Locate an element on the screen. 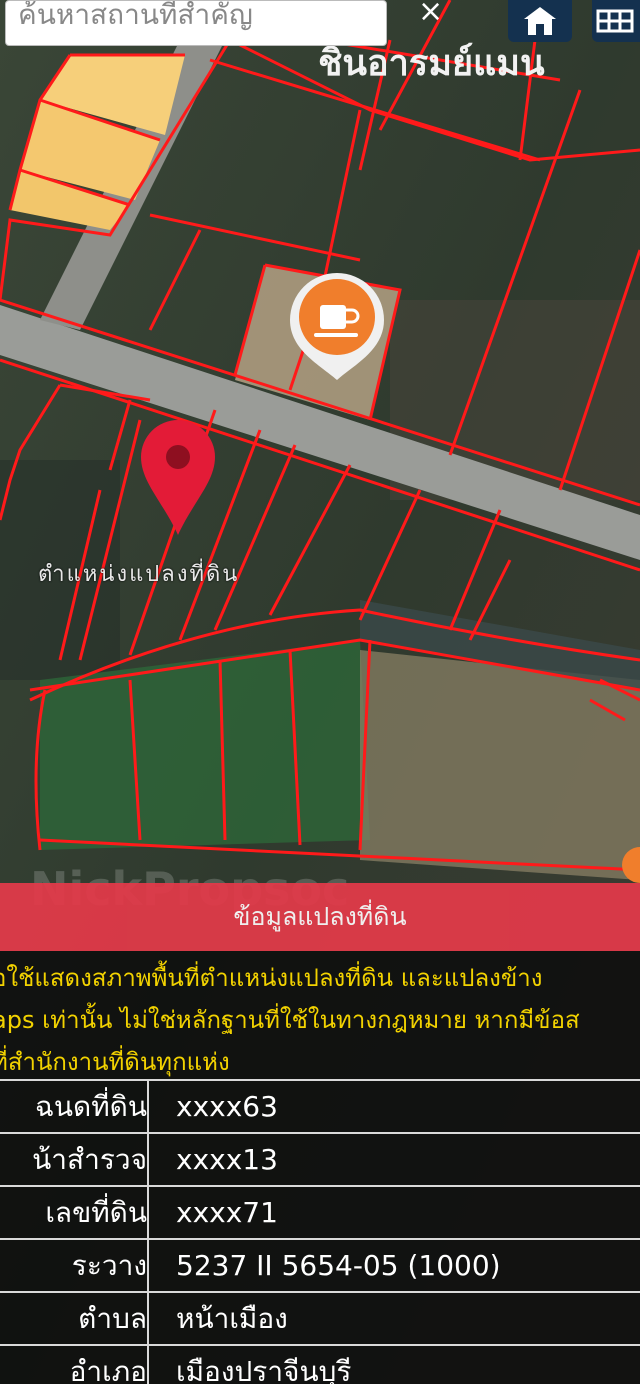 Image resolution: width=640 pixels, height=1384 pixels. row-value: เมืองปราจีนบุรี is located at coordinates (264, 1369).